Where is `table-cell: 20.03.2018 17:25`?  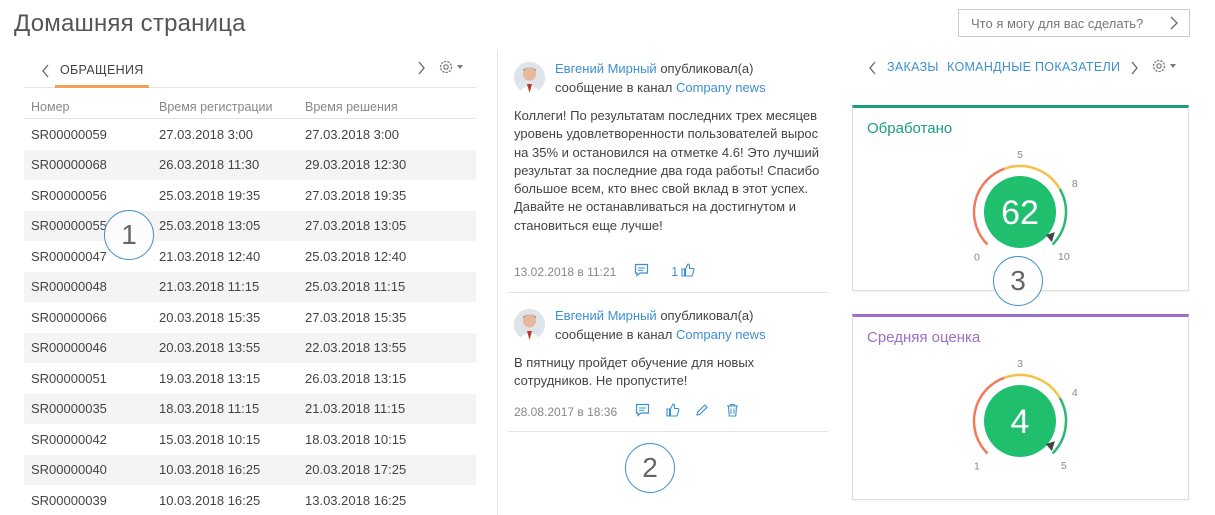 table-cell: 20.03.2018 17:25 is located at coordinates (356, 470).